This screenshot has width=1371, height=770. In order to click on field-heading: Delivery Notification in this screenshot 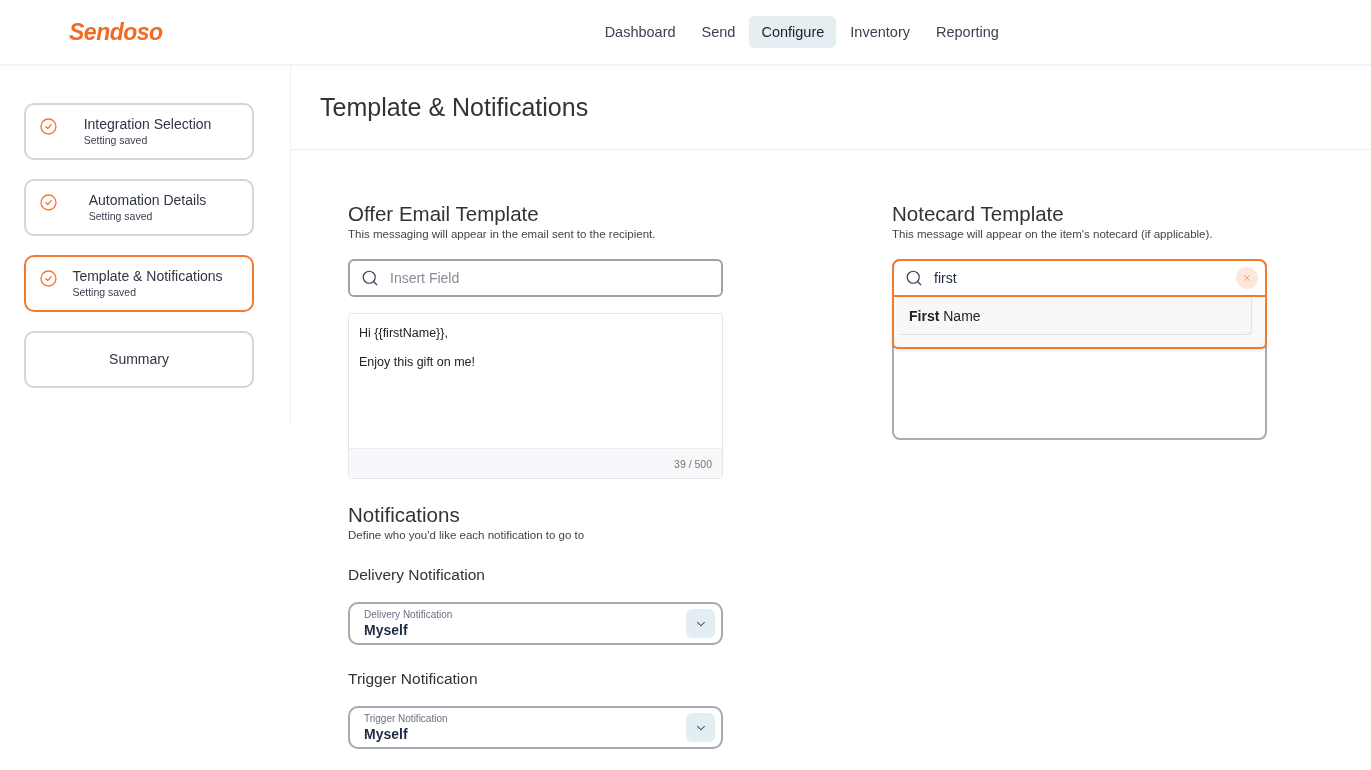, I will do `click(417, 575)`.